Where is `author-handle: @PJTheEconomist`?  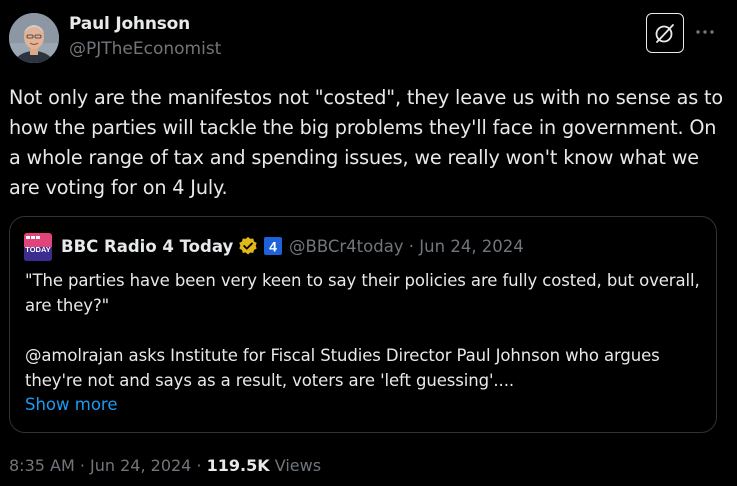 author-handle: @PJTheEconomist is located at coordinates (145, 49).